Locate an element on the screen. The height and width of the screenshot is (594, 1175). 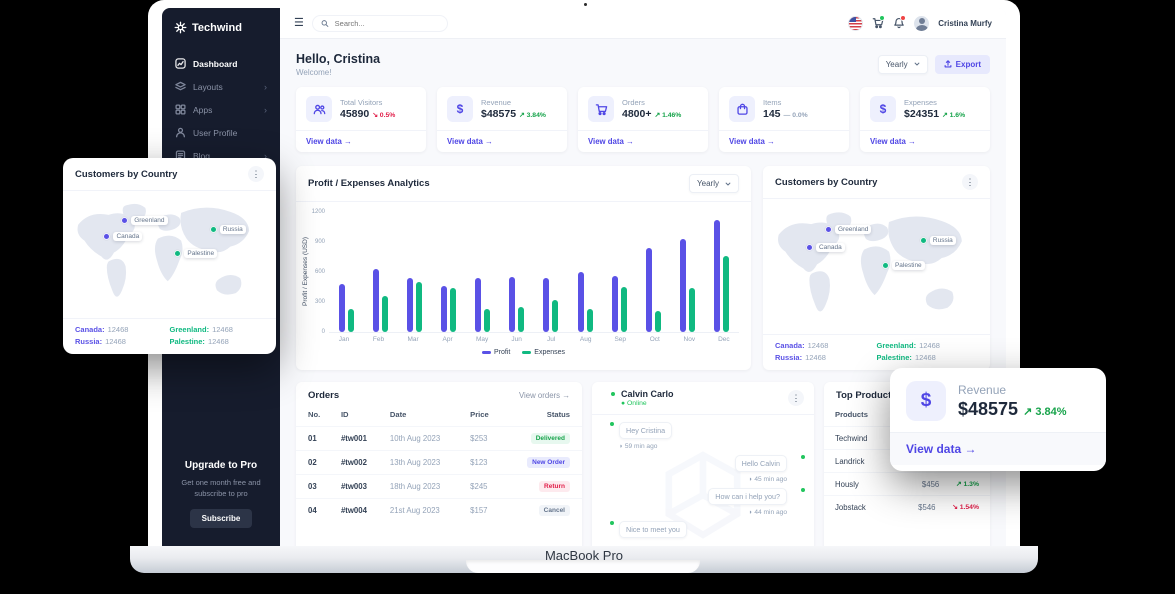
order-row-02: 02 #tw002 13th Aug 2023 $123 New Order is located at coordinates (439, 462).